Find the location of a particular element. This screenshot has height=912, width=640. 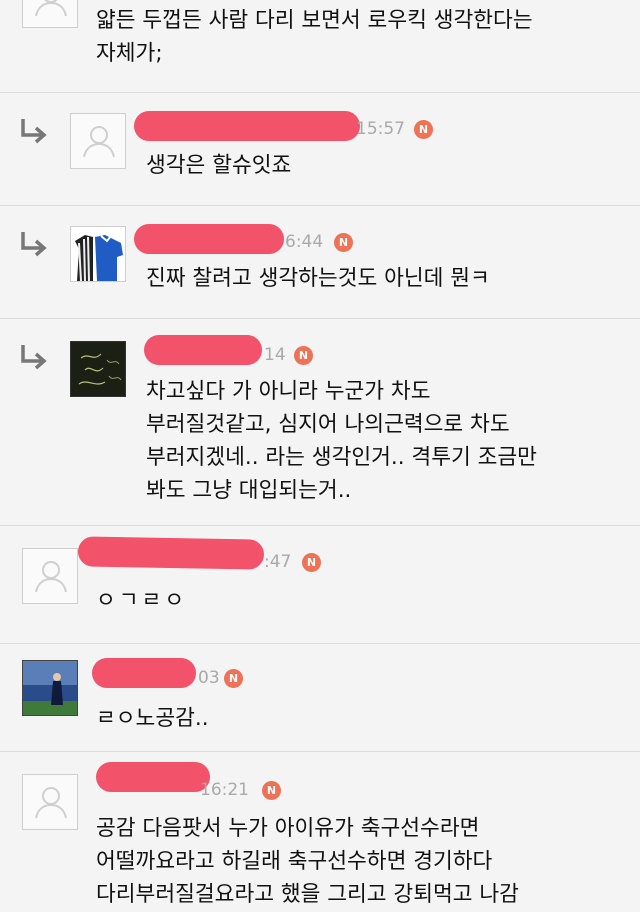

stadium-avatar-image is located at coordinates (50, 688).